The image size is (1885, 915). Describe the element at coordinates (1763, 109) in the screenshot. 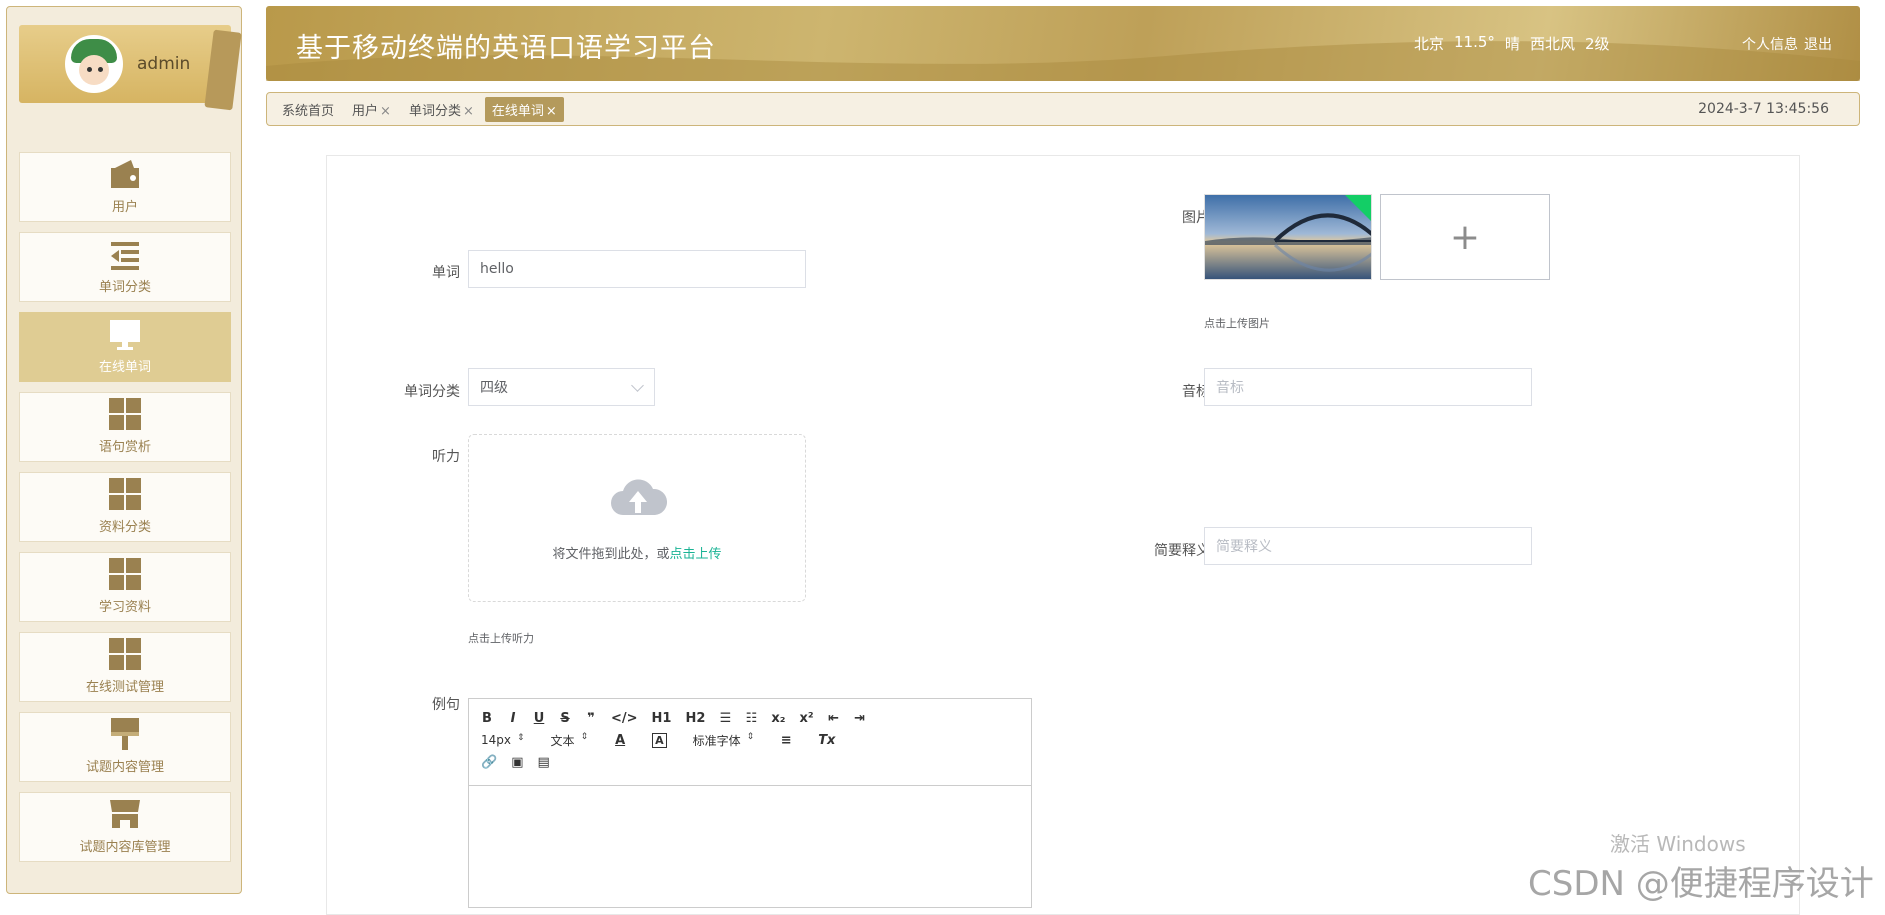

I see `current-datetime: 2024-3-7 13:45:56` at that location.